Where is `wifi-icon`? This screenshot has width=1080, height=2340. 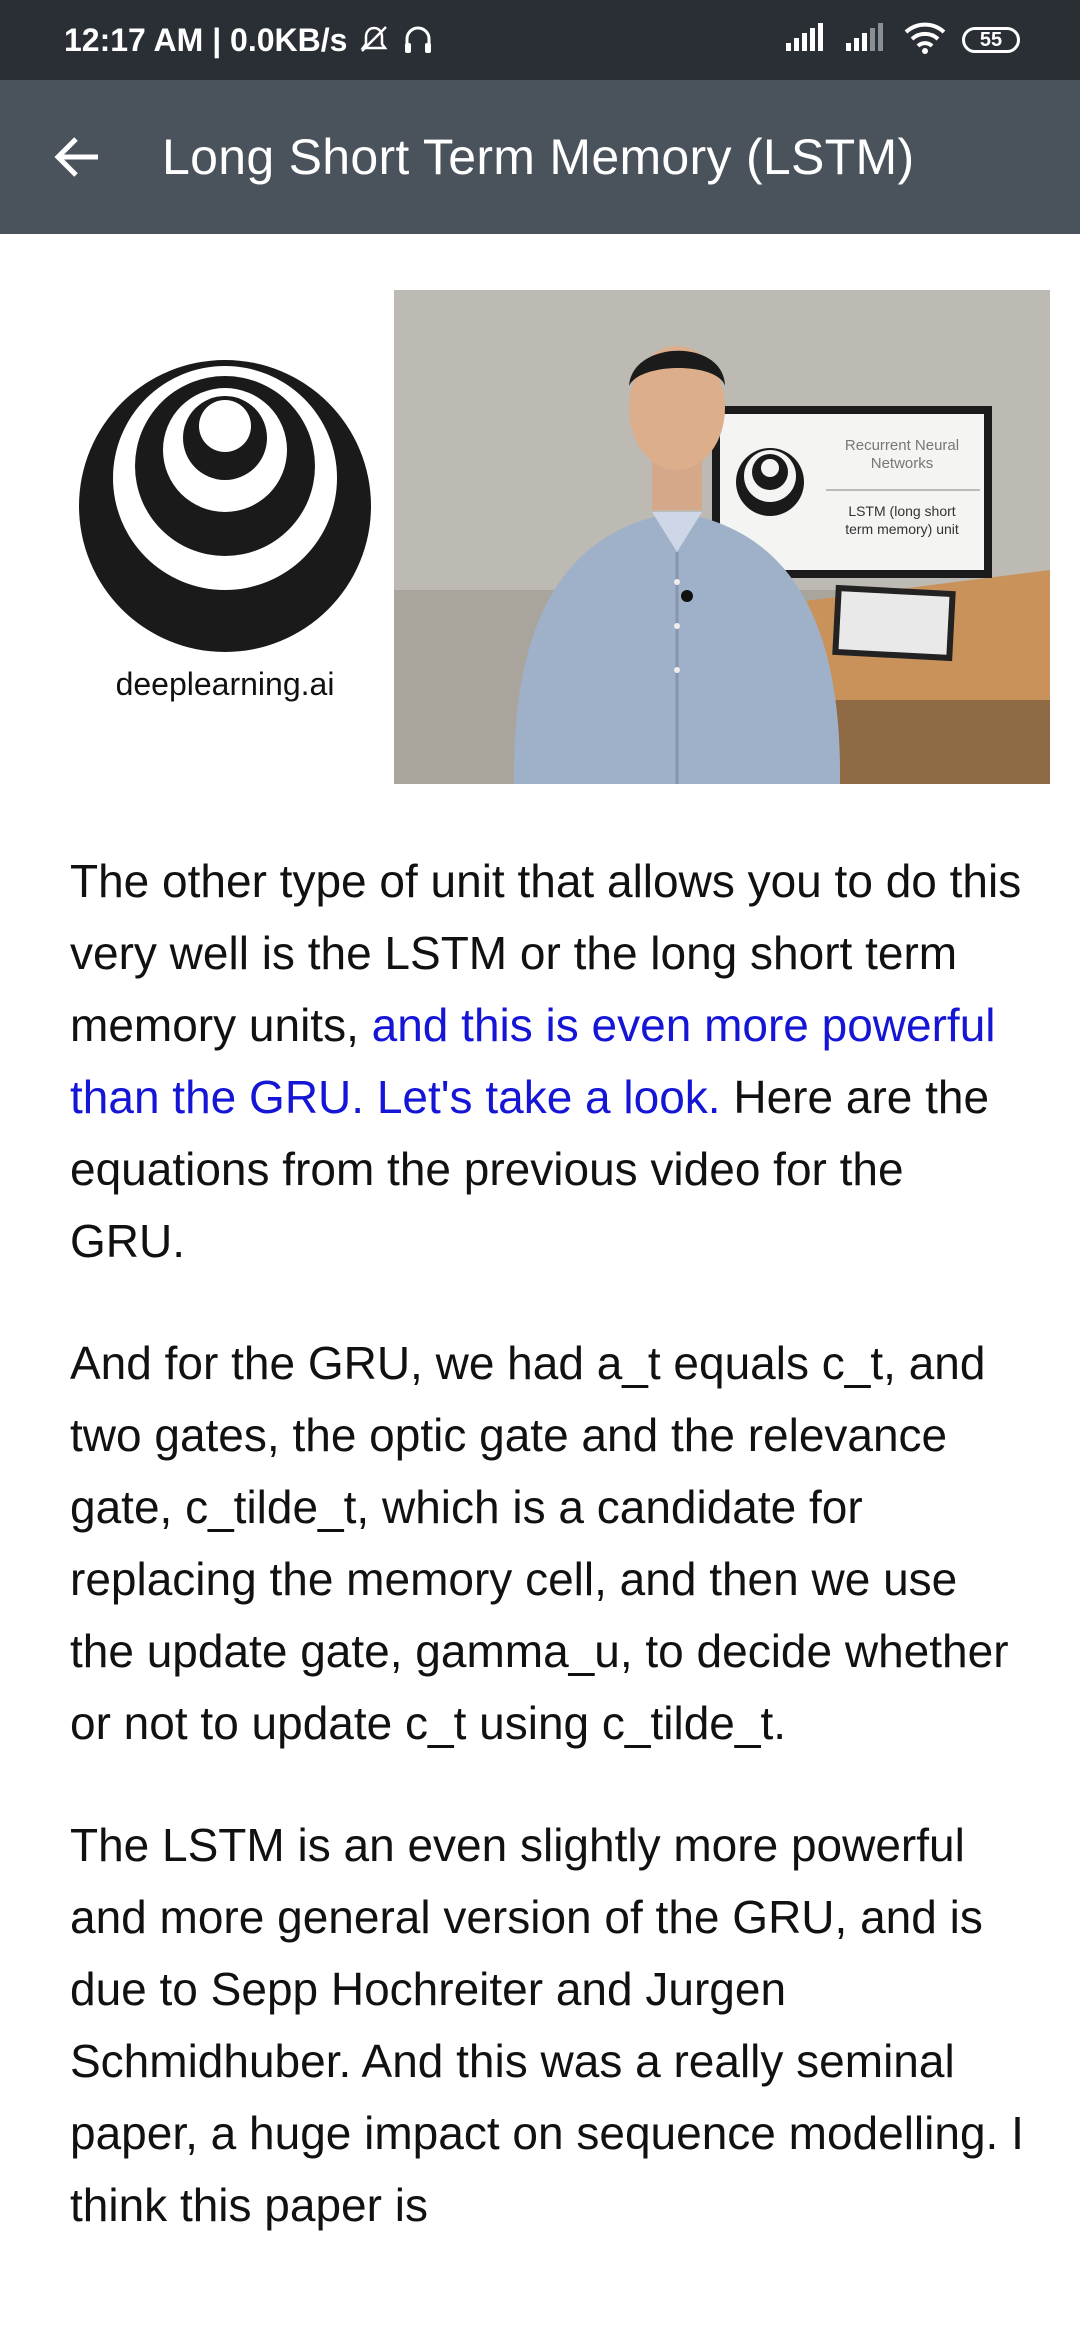 wifi-icon is located at coordinates (925, 40).